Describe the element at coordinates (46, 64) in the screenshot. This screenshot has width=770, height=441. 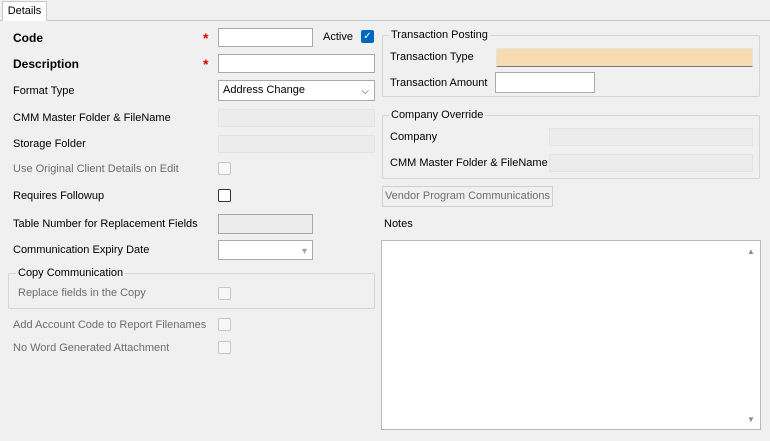
I see `description-label: Description` at that location.